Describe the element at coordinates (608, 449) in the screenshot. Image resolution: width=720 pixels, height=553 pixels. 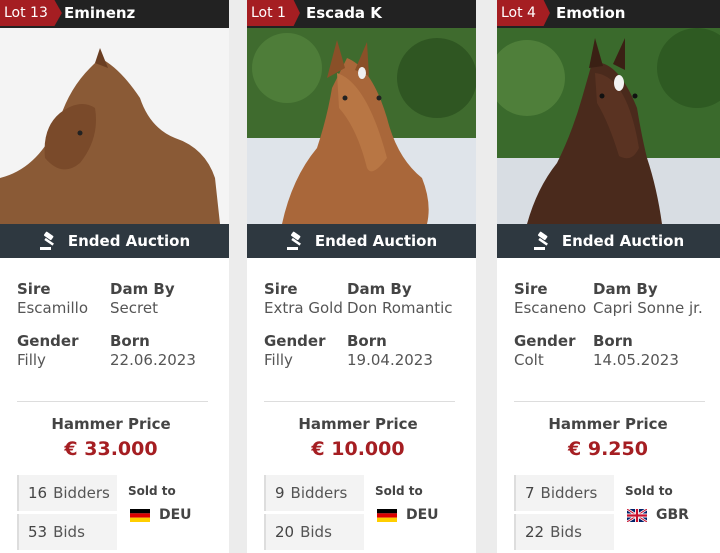
I see `hammer-price-value: € 9.250` at that location.